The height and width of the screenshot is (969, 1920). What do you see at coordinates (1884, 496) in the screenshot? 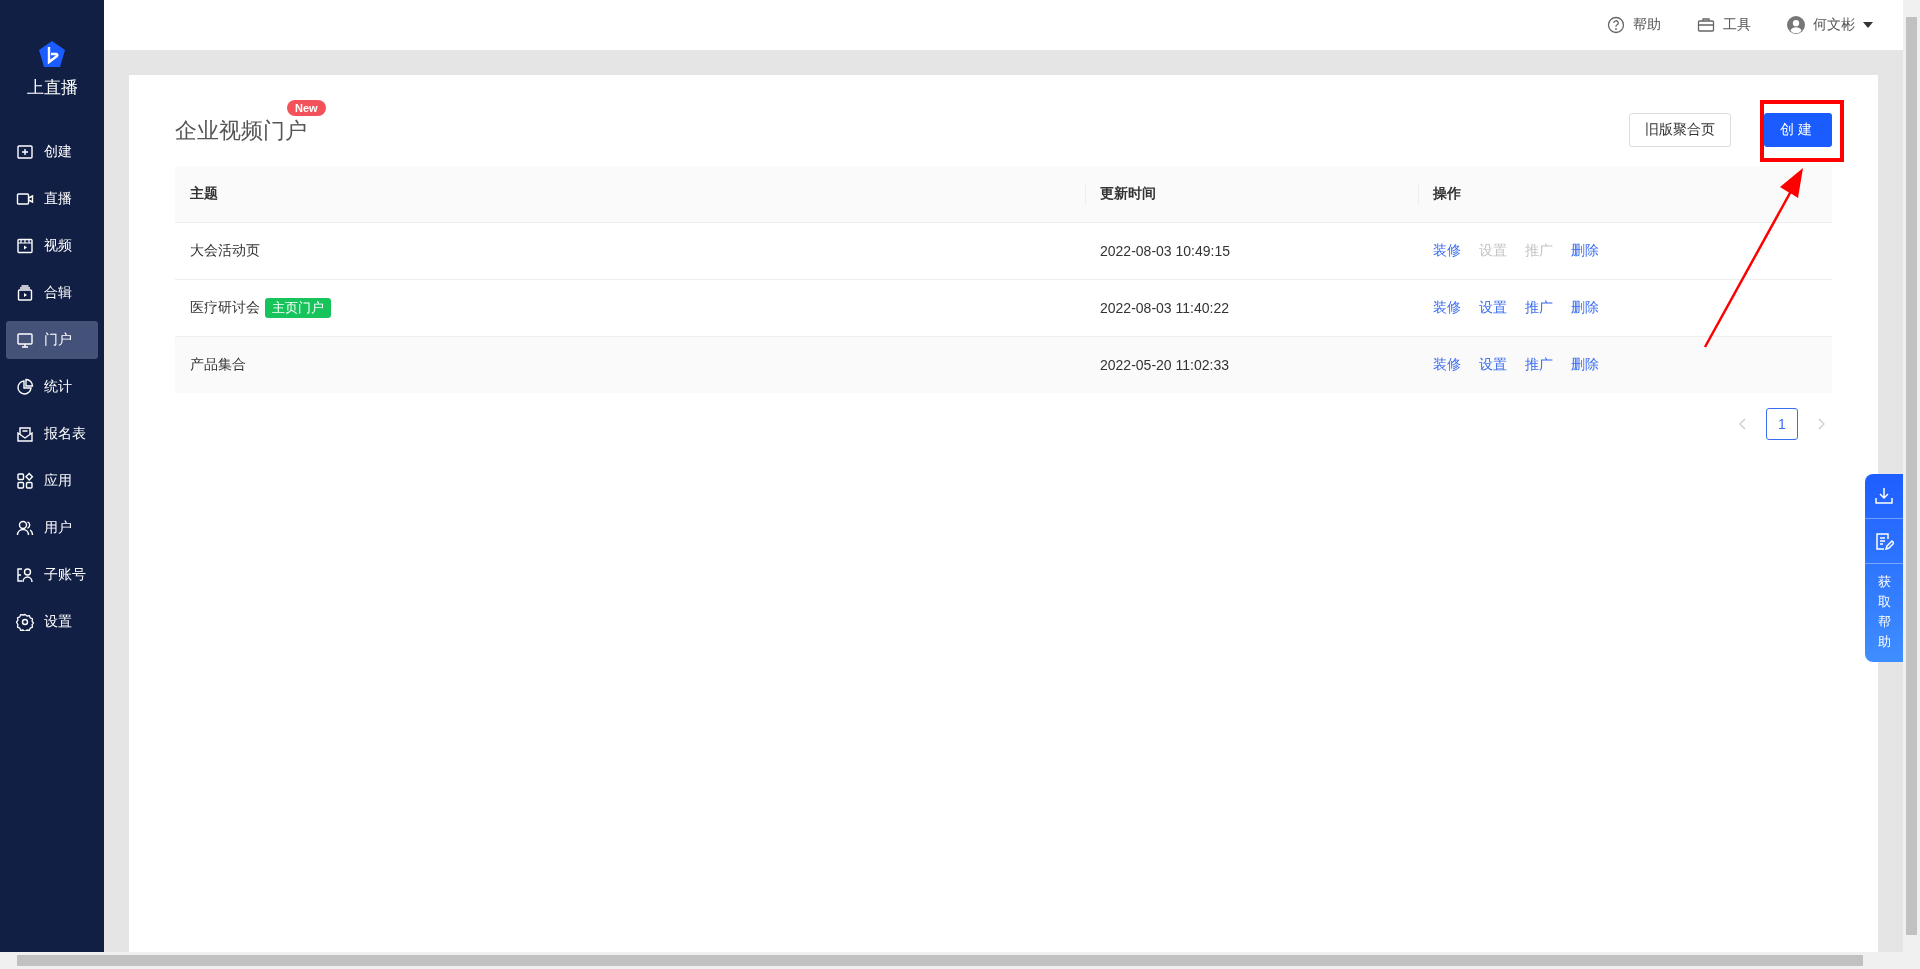
I see `download-icon` at bounding box center [1884, 496].